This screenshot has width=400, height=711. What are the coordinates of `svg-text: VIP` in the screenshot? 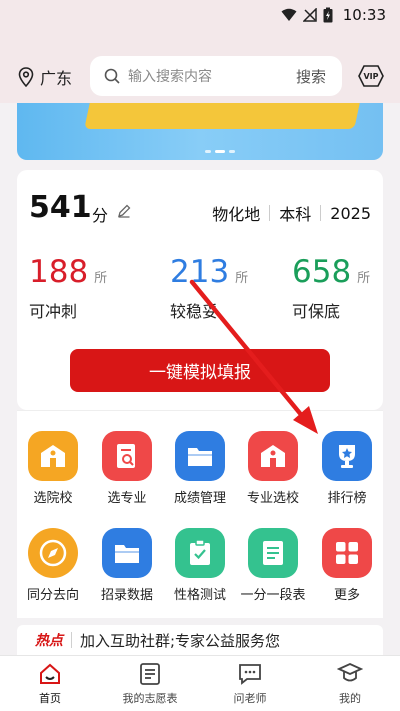 It's located at (370, 76).